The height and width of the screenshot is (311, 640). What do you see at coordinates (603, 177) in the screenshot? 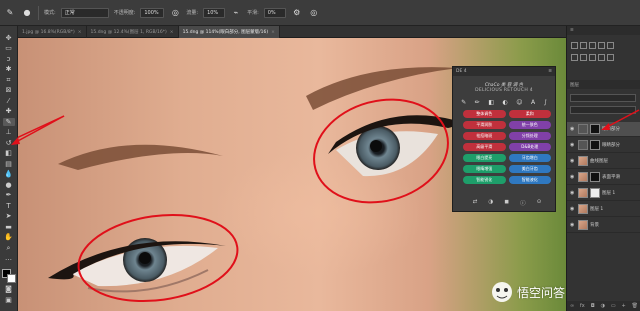
I see `layer-row: ◉ 表面平滑` at bounding box center [603, 177].